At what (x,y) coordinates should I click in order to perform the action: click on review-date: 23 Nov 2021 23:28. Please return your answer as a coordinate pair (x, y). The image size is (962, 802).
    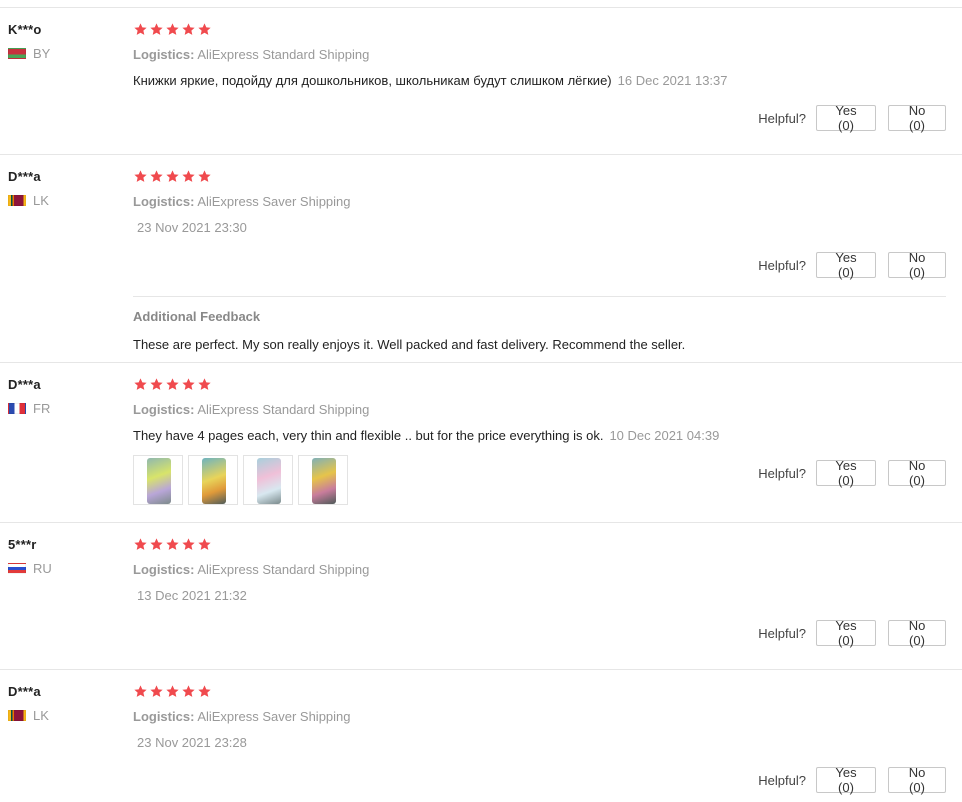
    Looking at the image, I should click on (192, 742).